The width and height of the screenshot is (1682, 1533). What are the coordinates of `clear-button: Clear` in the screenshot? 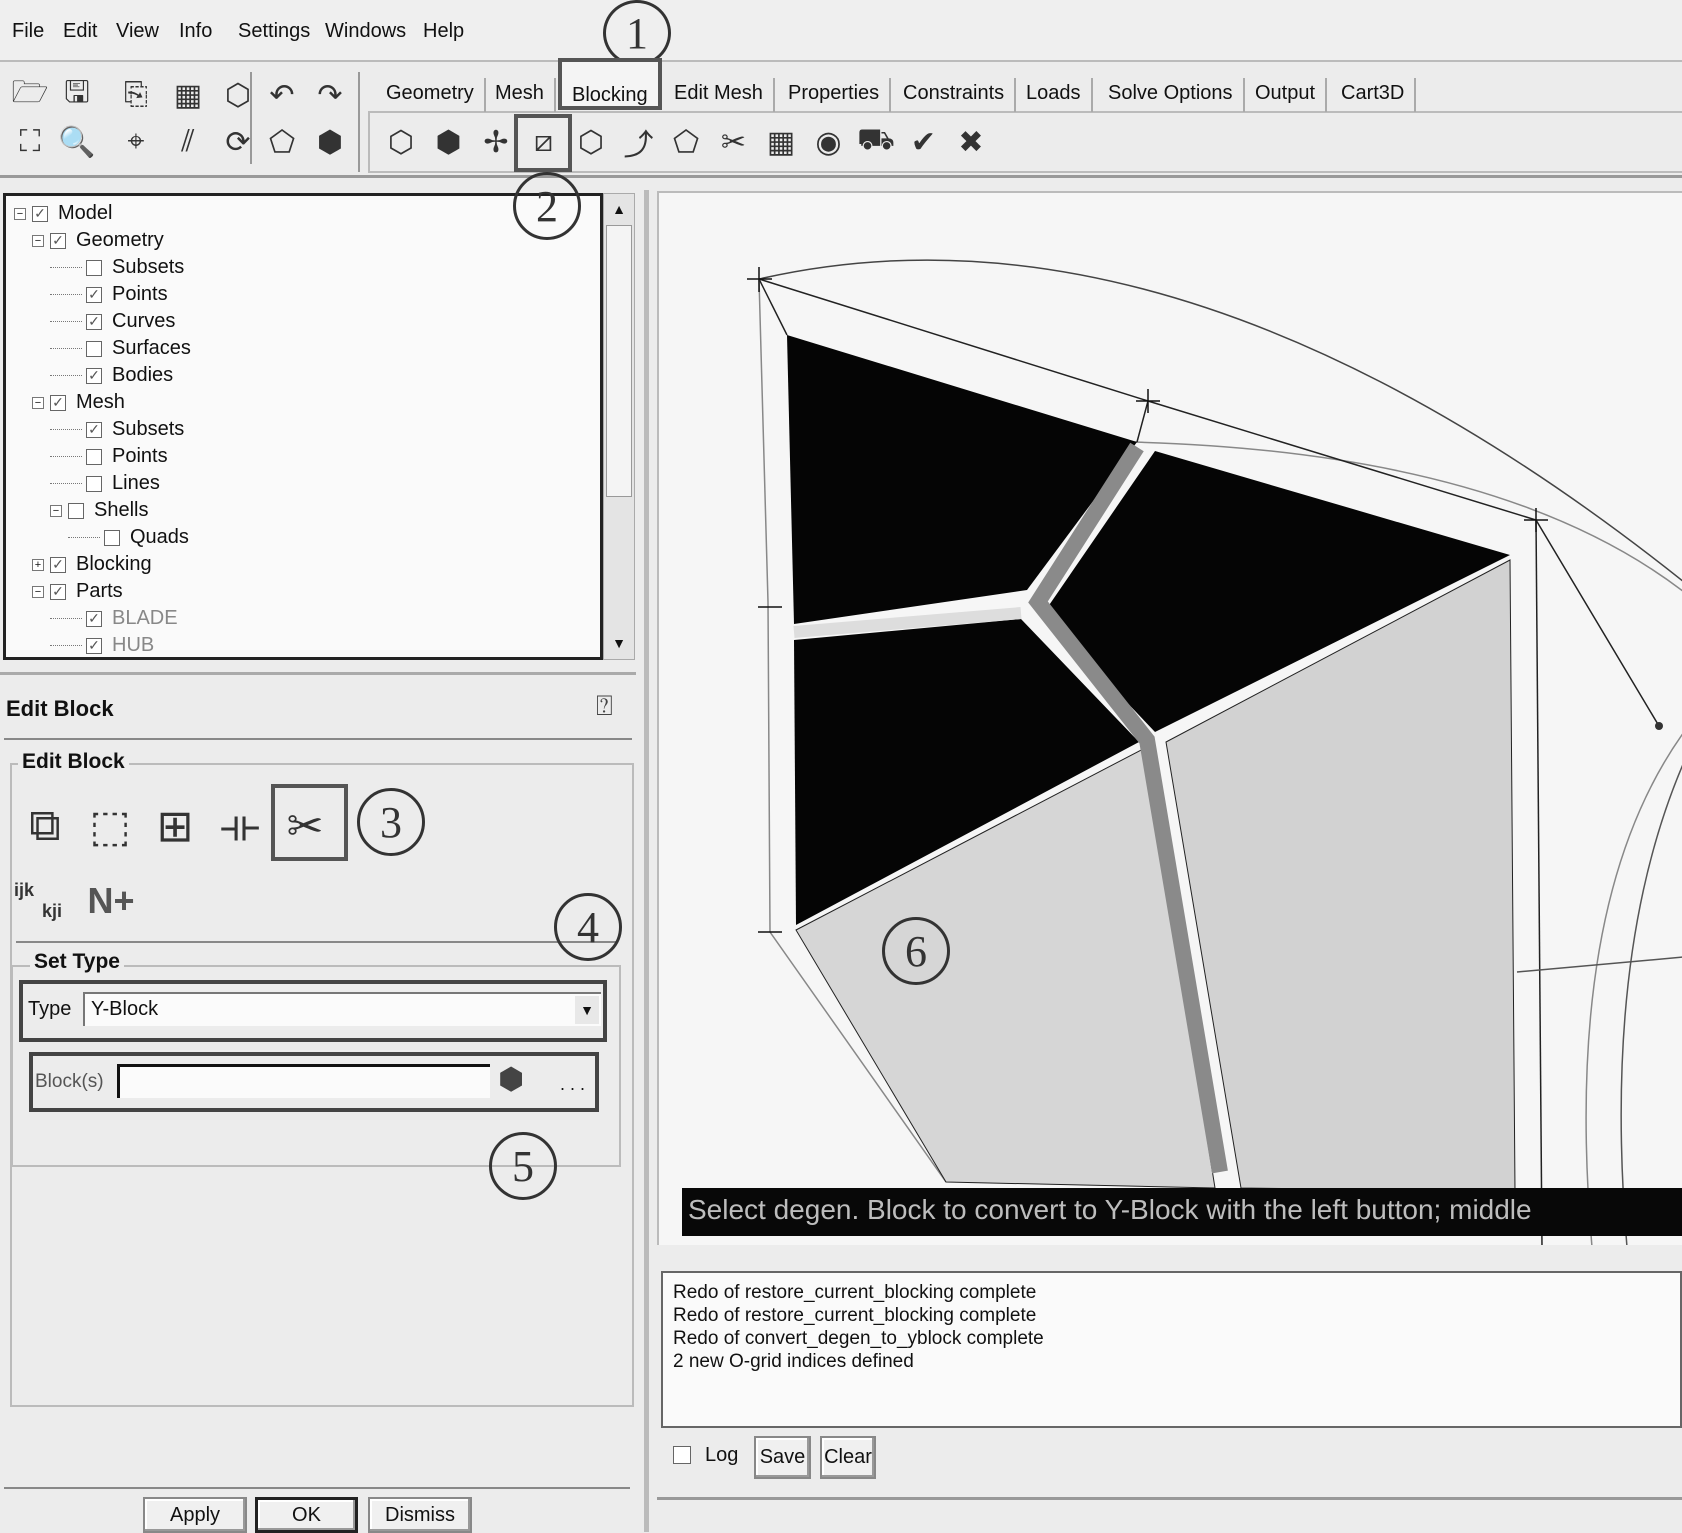 It's located at (848, 1457).